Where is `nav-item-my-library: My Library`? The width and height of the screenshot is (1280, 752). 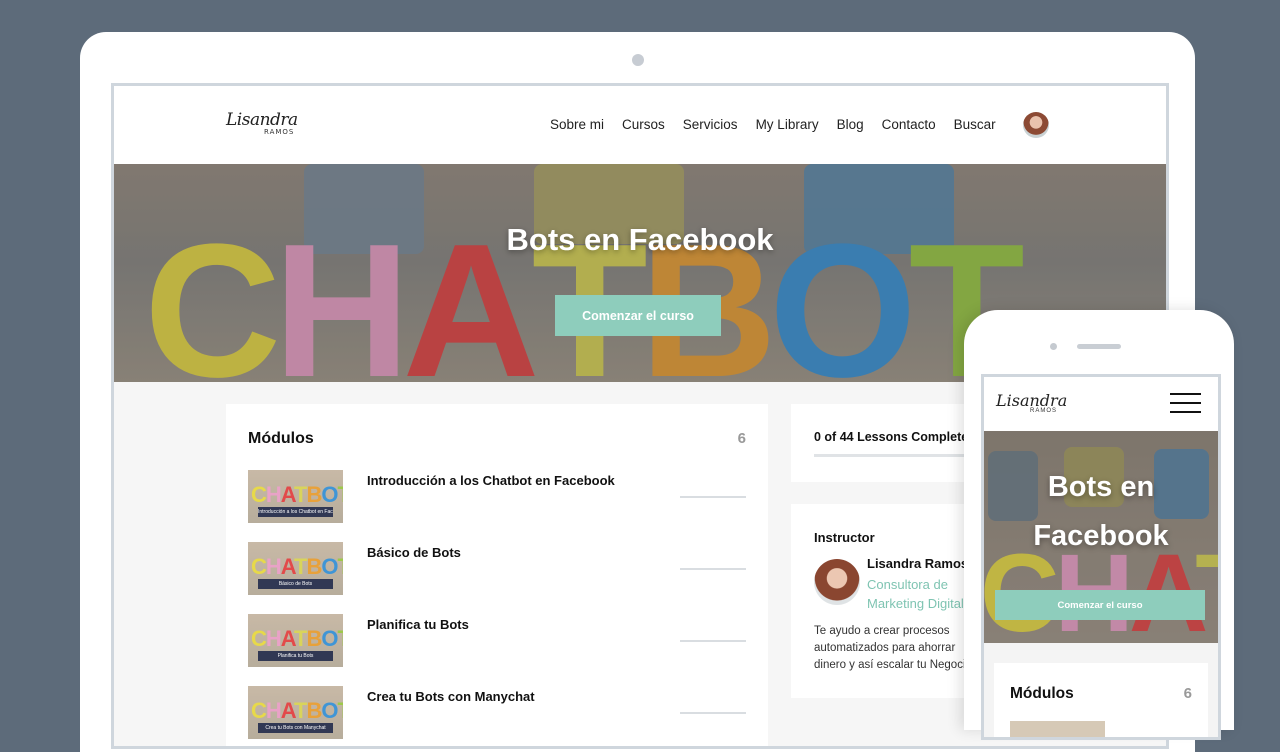 nav-item-my-library: My Library is located at coordinates (787, 124).